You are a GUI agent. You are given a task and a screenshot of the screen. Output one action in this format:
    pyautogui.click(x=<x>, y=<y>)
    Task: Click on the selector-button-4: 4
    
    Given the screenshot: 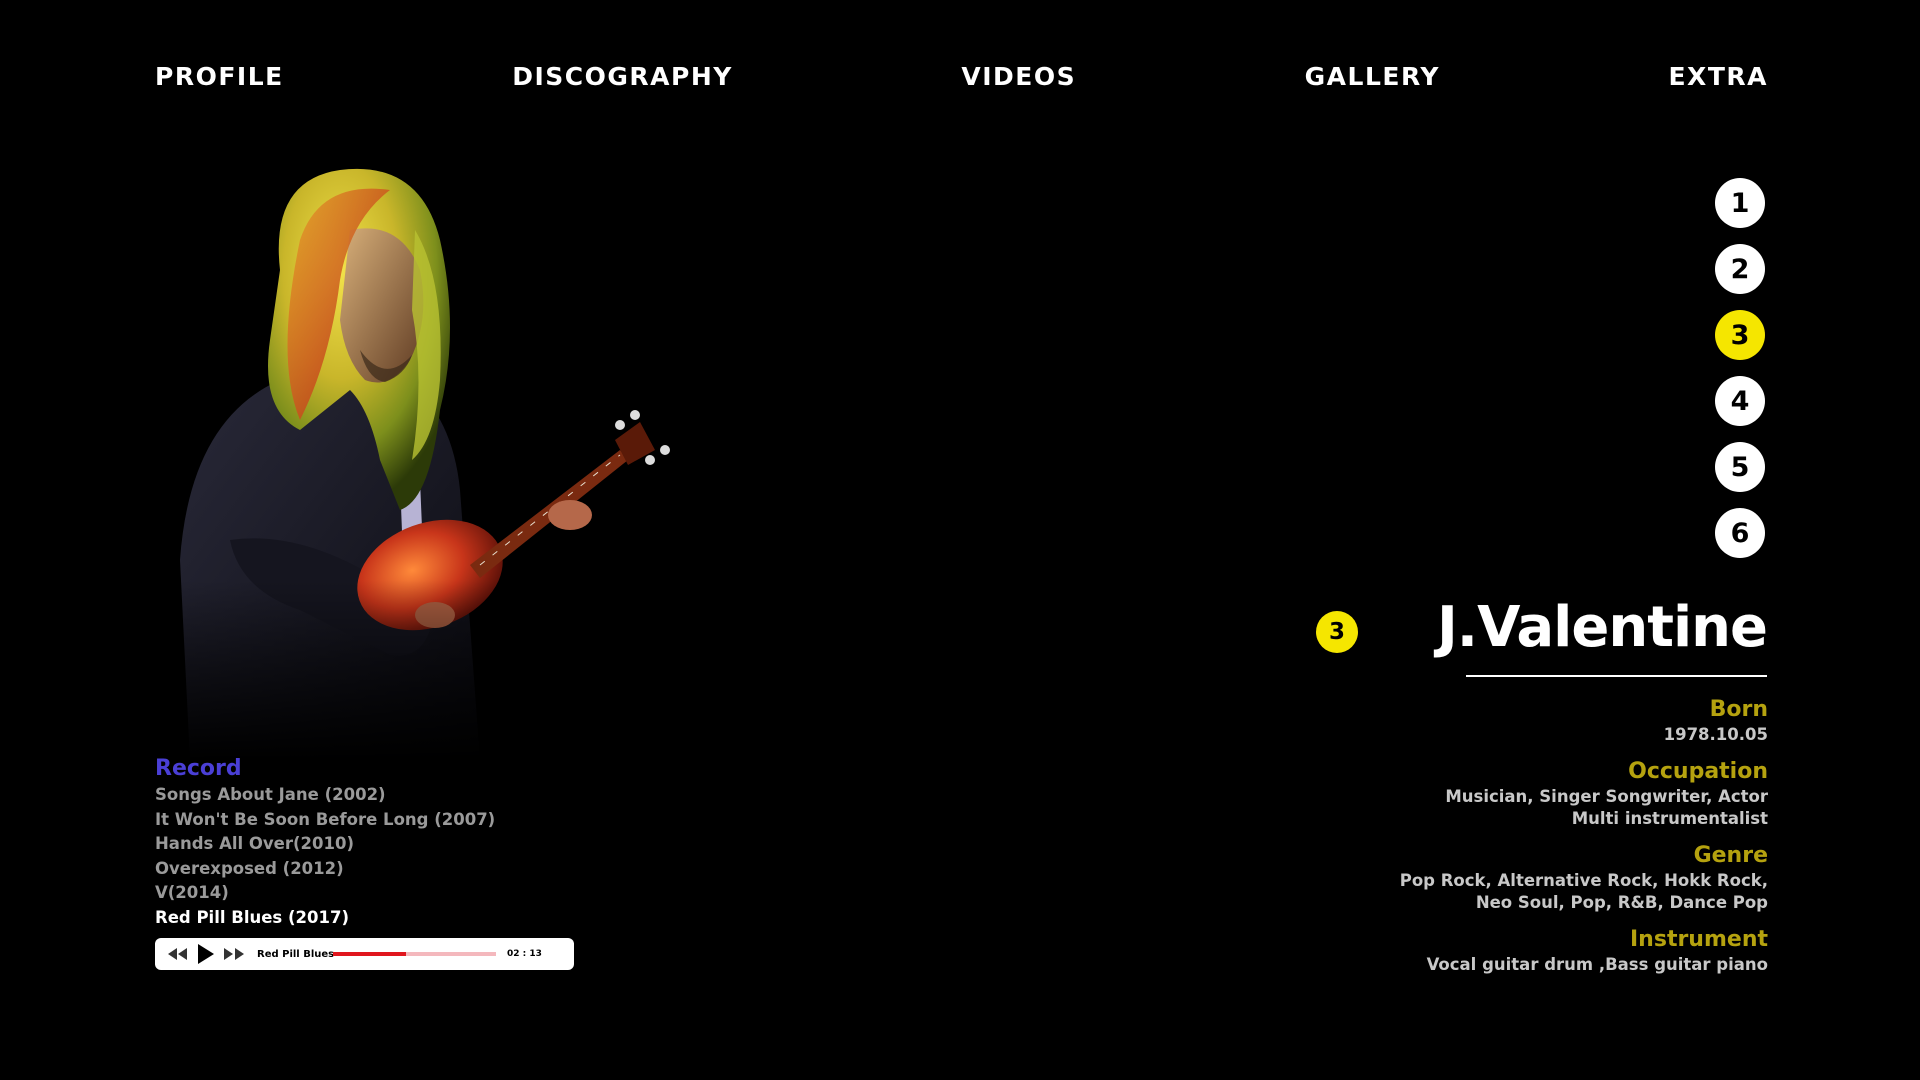 What is the action you would take?
    pyautogui.click(x=1740, y=401)
    